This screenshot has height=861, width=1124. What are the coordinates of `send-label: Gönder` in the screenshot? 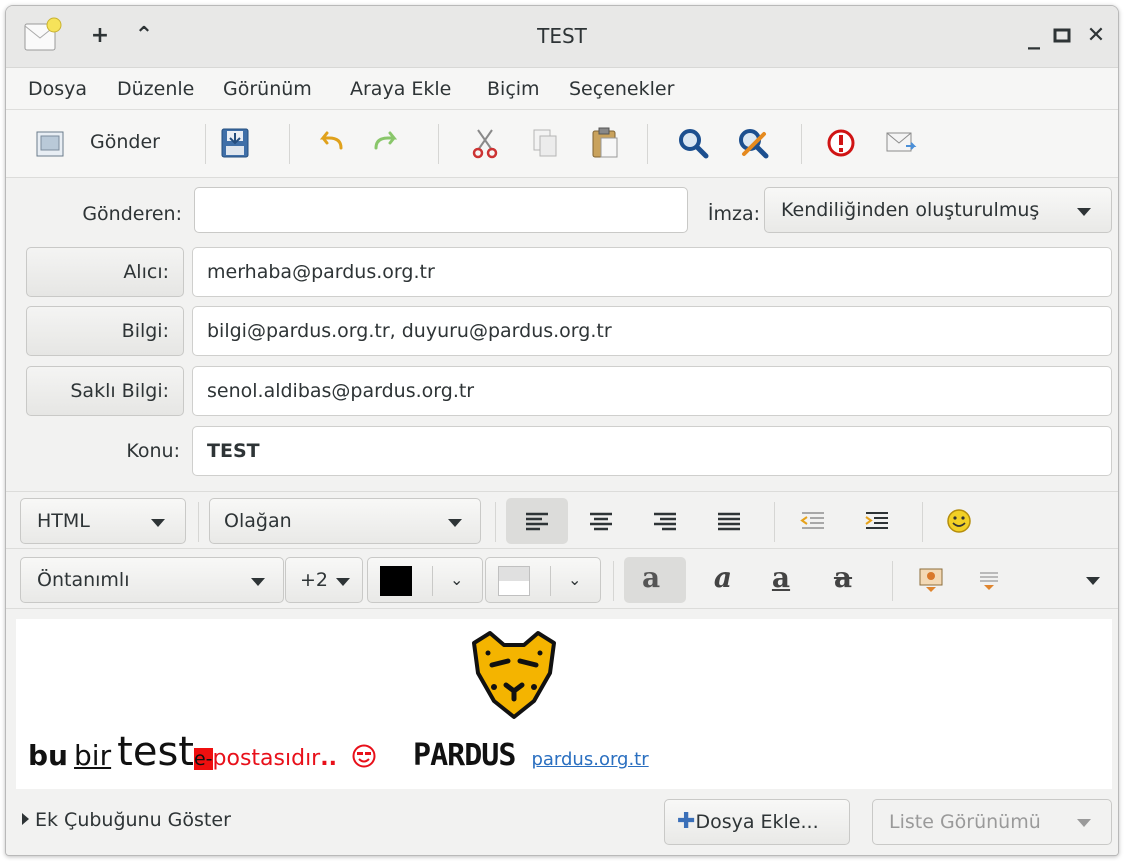 It's located at (125, 142).